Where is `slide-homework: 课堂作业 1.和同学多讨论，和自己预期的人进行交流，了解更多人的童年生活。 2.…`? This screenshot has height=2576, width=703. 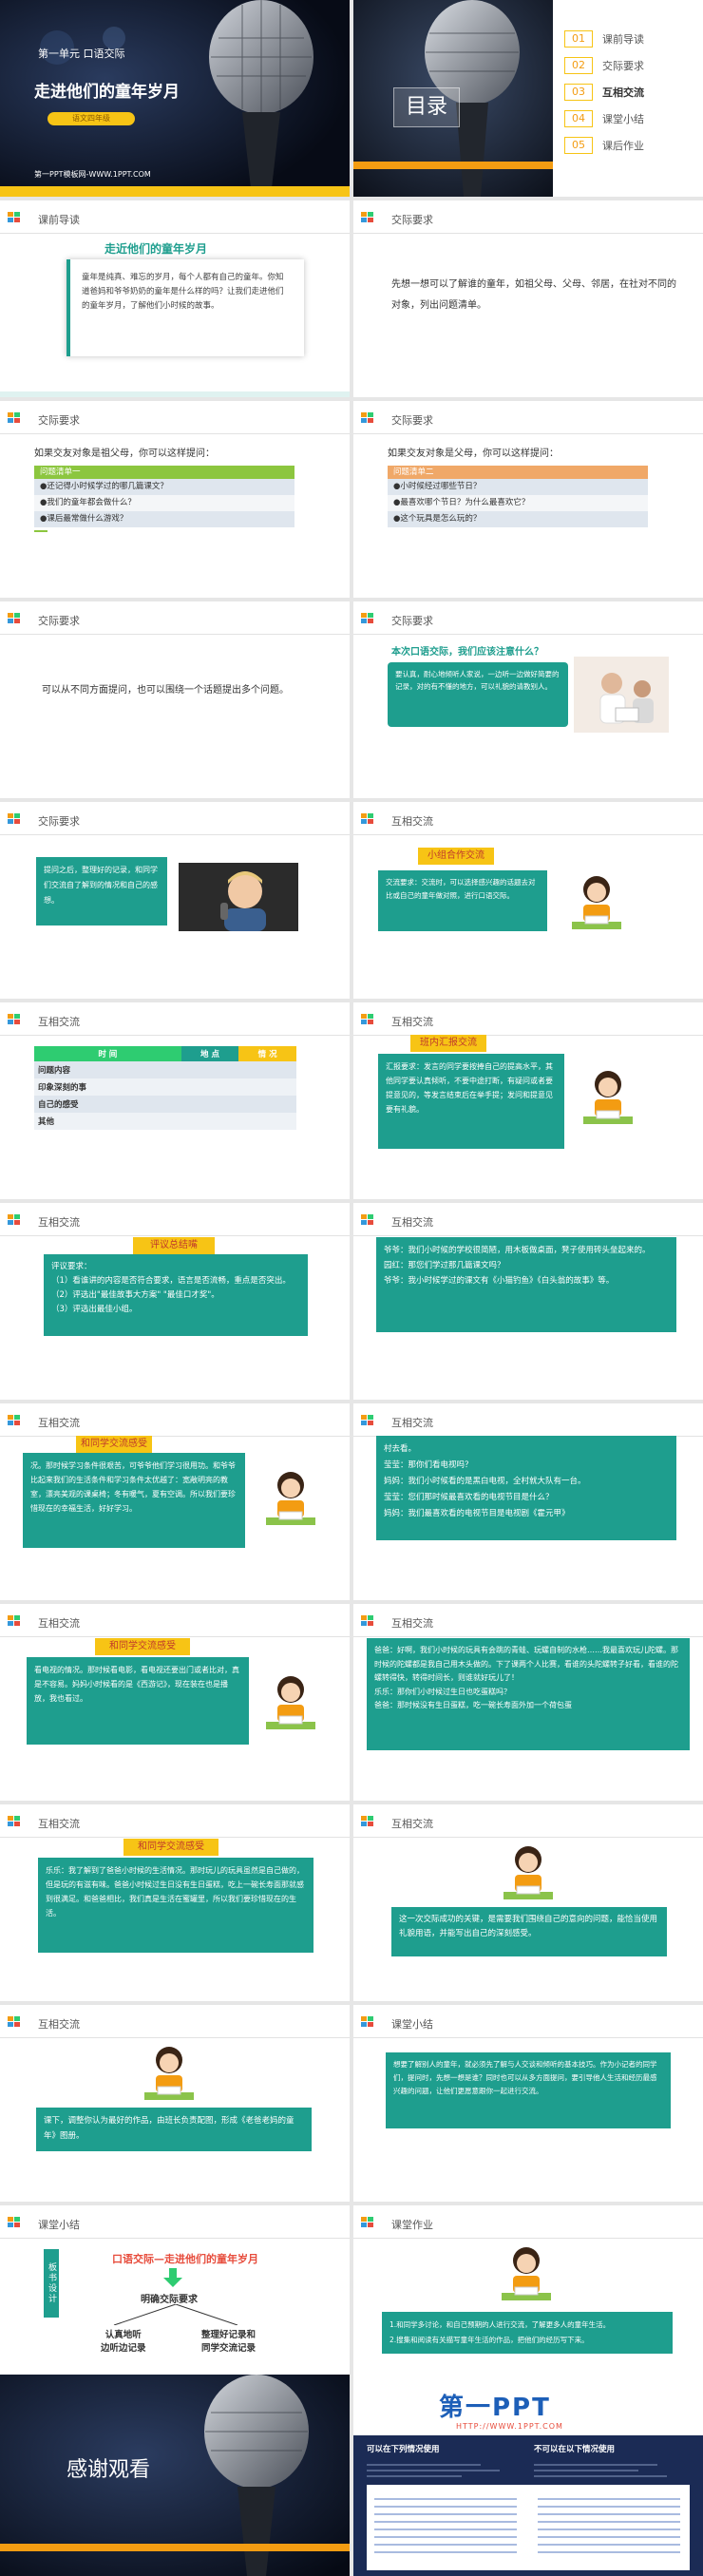
slide-homework: 课堂作业 1.和同学多讨论，和自己预期的人进行交流，了解更多人的童年生活。 2.… is located at coordinates (528, 2303).